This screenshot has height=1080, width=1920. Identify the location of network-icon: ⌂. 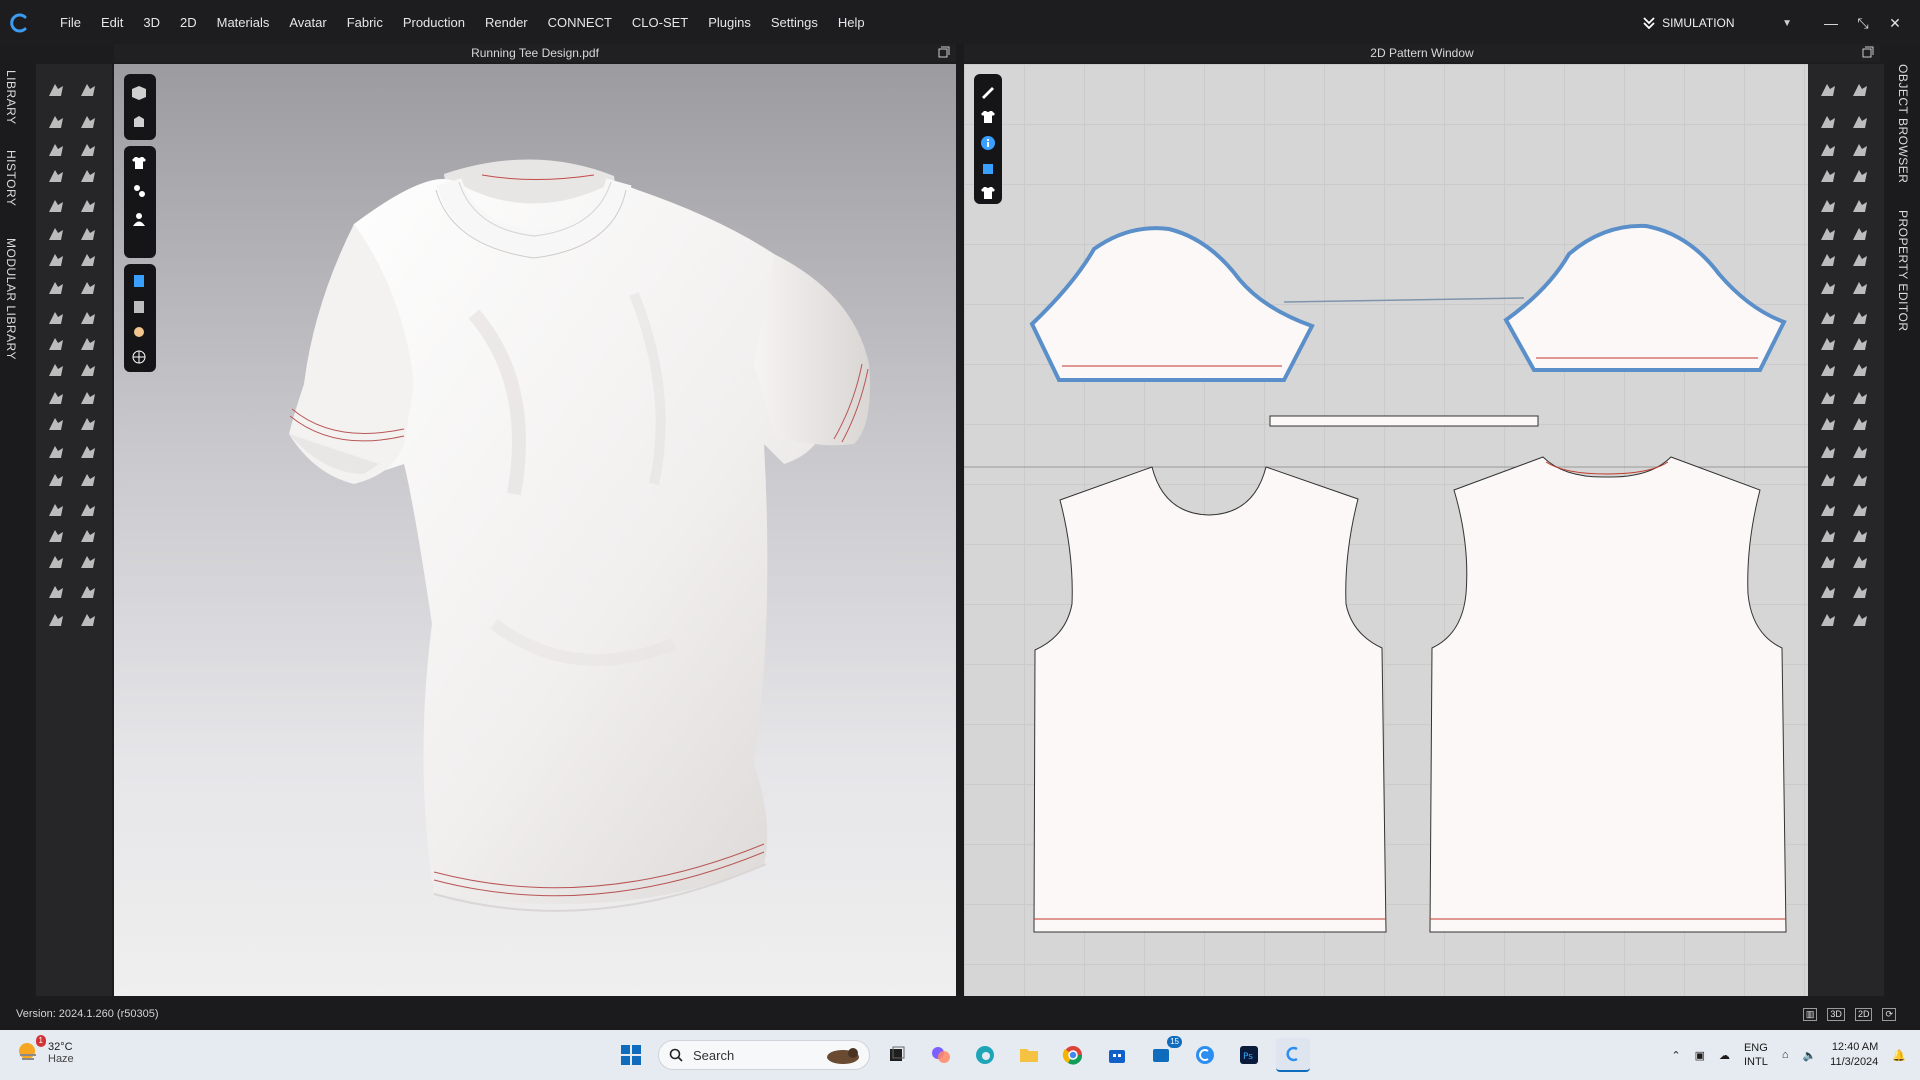
(1785, 1055).